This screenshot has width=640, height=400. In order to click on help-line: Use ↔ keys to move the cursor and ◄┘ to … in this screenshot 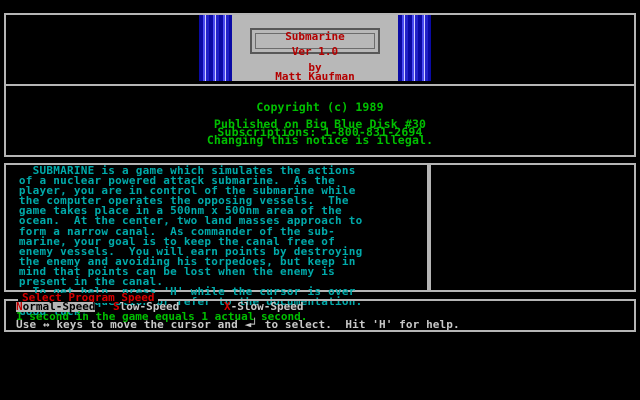, I will do `click(238, 324)`.